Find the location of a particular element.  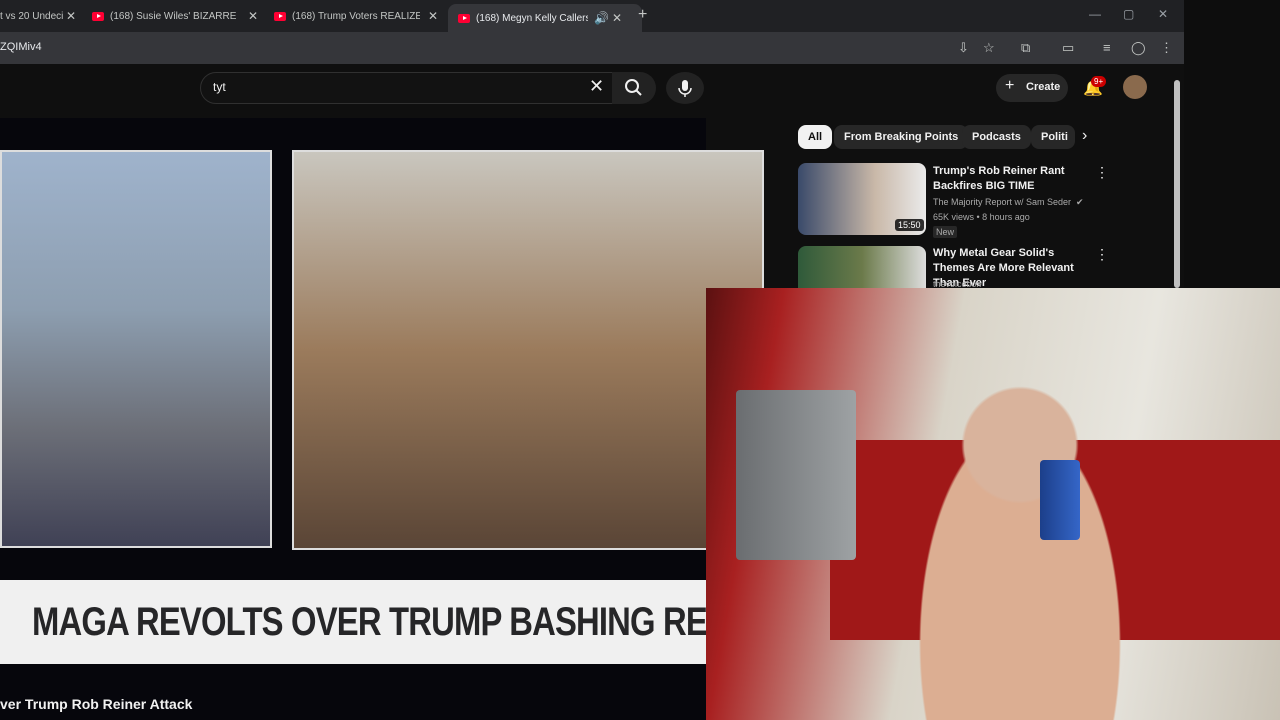

menu-icon: ⋮ is located at coordinates (1166, 48).